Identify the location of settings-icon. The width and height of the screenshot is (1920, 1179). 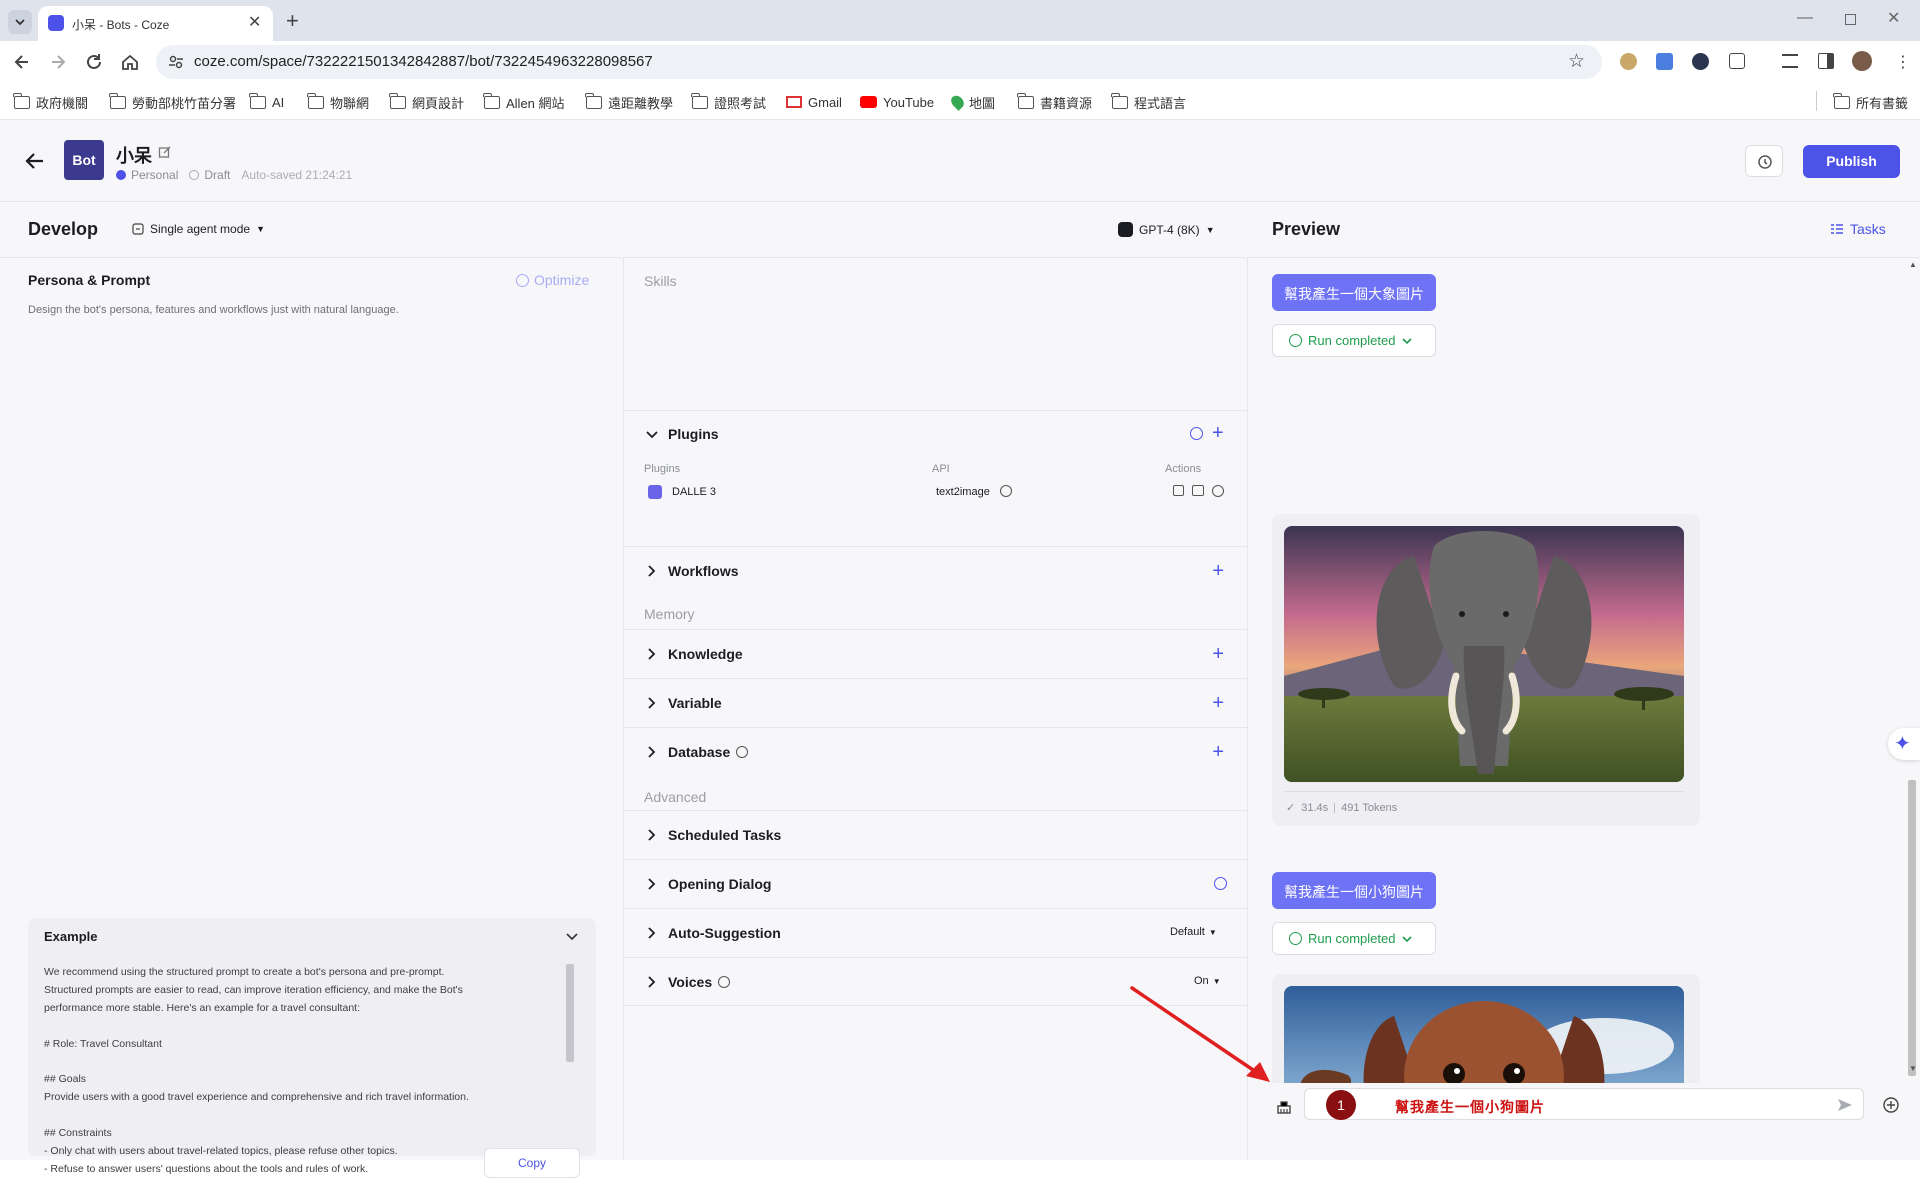
(1198, 490).